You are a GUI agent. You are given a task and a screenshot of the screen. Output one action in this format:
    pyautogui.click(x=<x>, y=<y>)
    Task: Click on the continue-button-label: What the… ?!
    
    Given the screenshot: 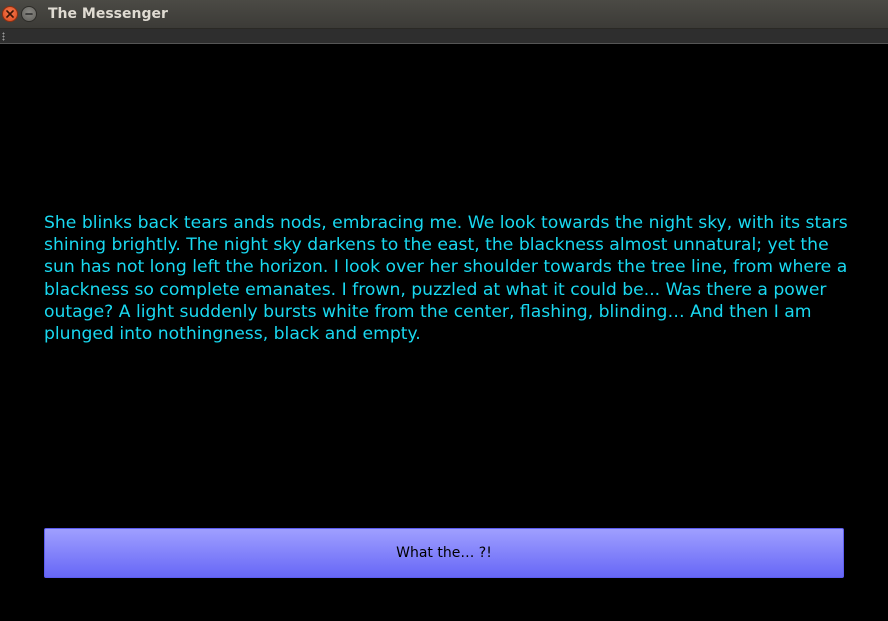 What is the action you would take?
    pyautogui.click(x=444, y=553)
    